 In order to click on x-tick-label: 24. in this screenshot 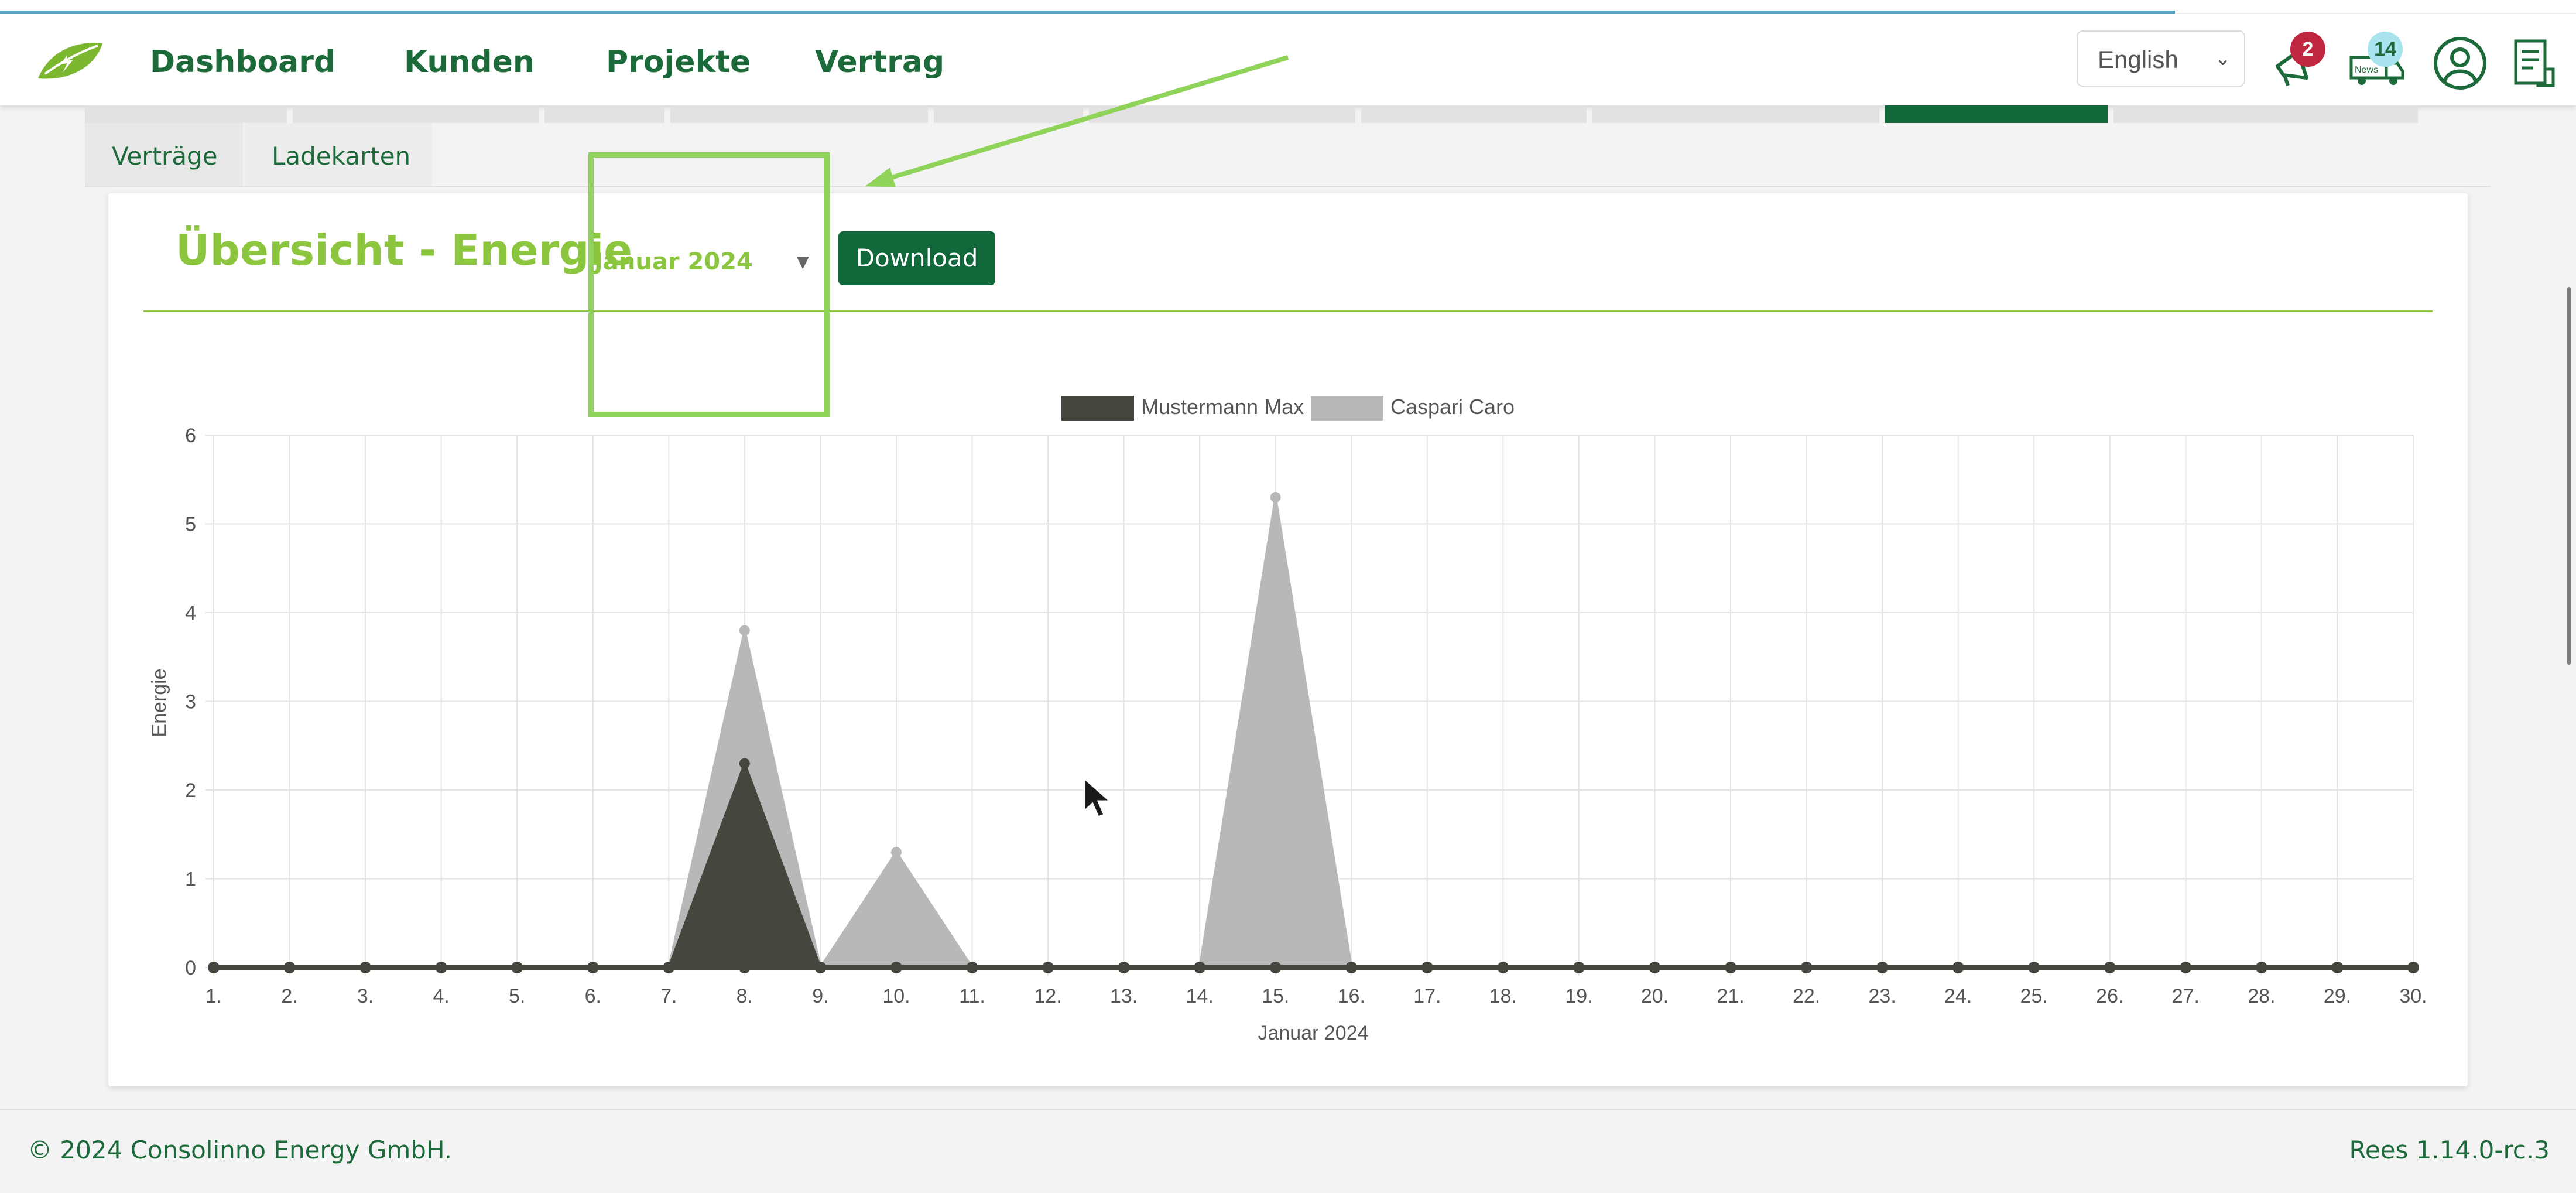, I will do `click(1958, 996)`.